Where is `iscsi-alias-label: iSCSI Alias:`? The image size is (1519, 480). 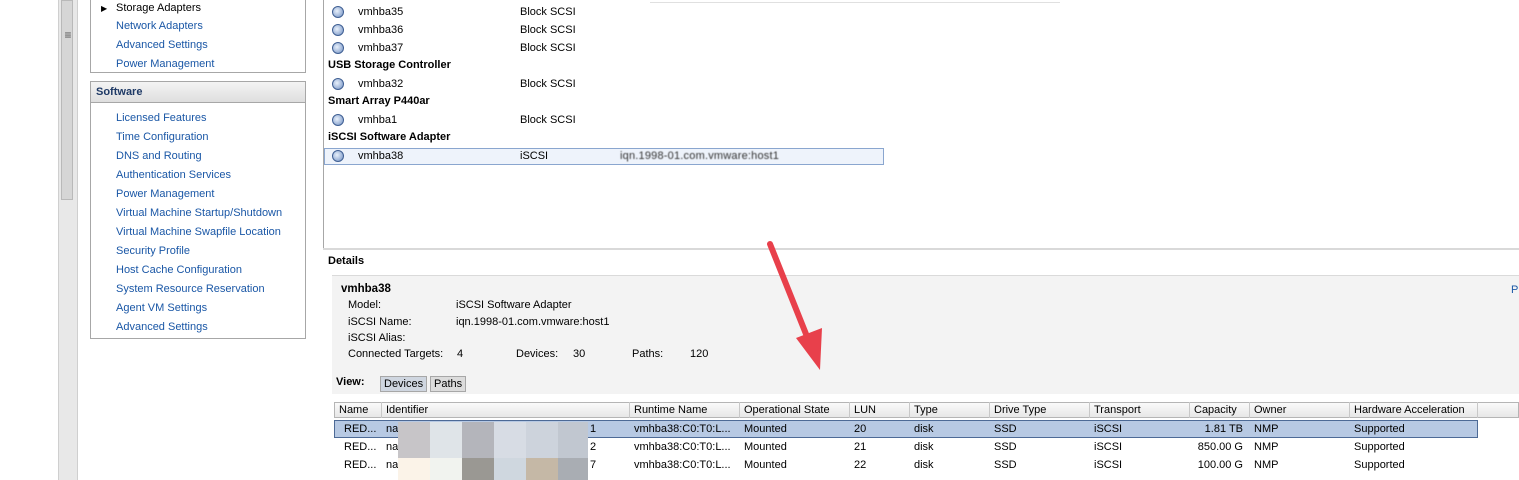
iscsi-alias-label: iSCSI Alias: is located at coordinates (377, 338).